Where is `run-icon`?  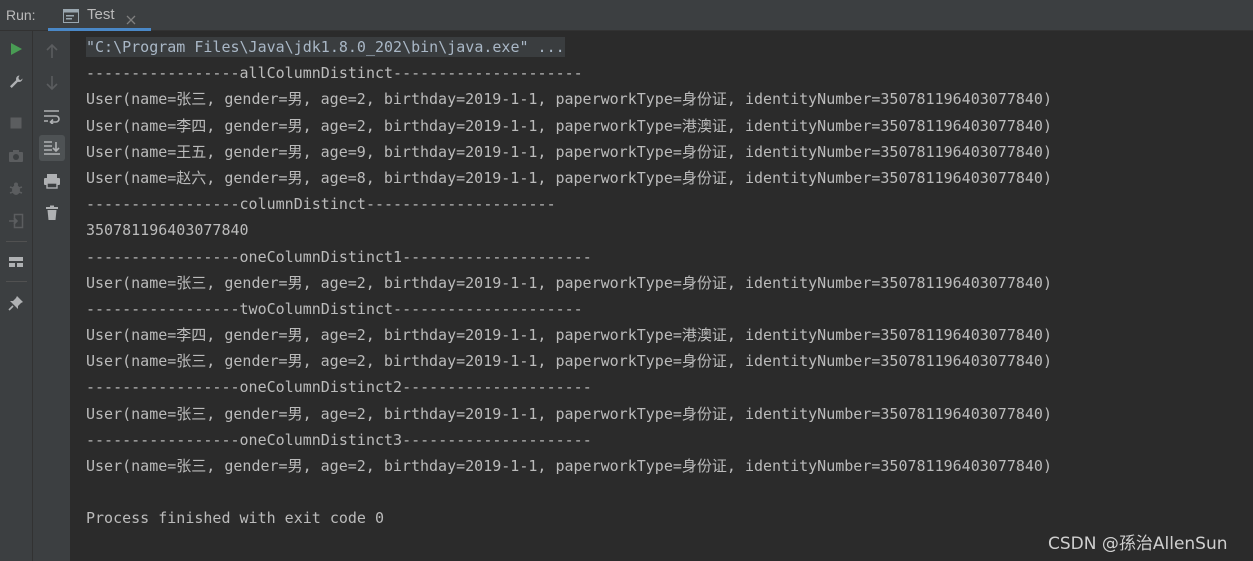 run-icon is located at coordinates (16, 49).